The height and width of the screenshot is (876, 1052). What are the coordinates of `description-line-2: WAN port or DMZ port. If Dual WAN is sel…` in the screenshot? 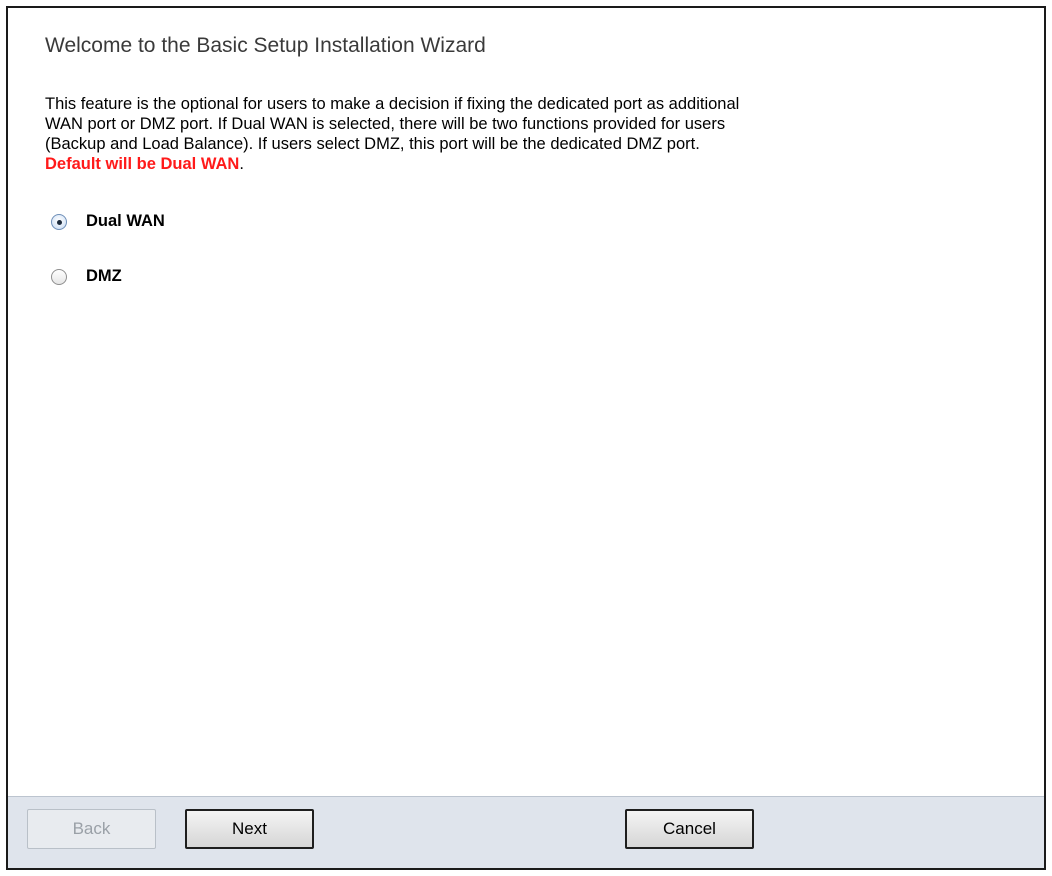 It's located at (385, 124).